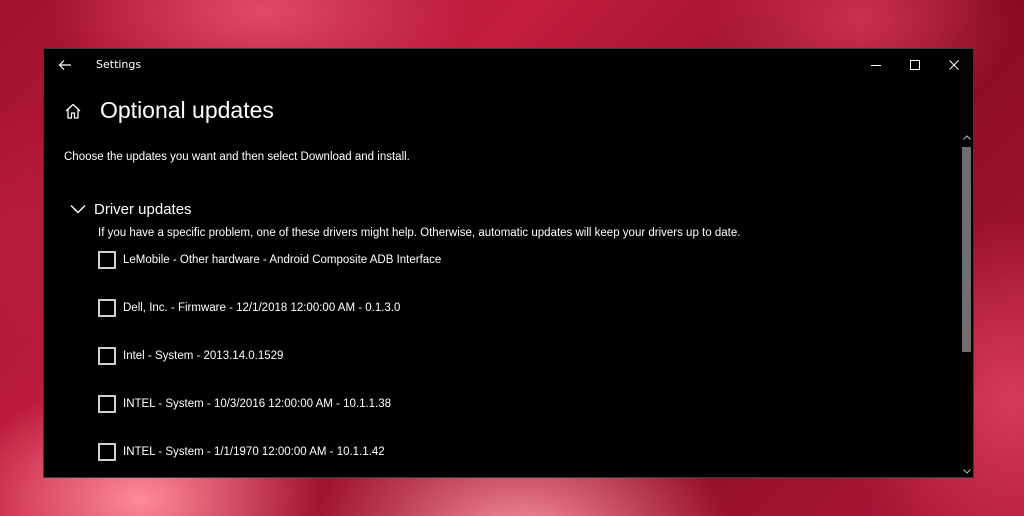 Image resolution: width=1024 pixels, height=516 pixels. I want to click on arrow-left-icon, so click(64, 65).